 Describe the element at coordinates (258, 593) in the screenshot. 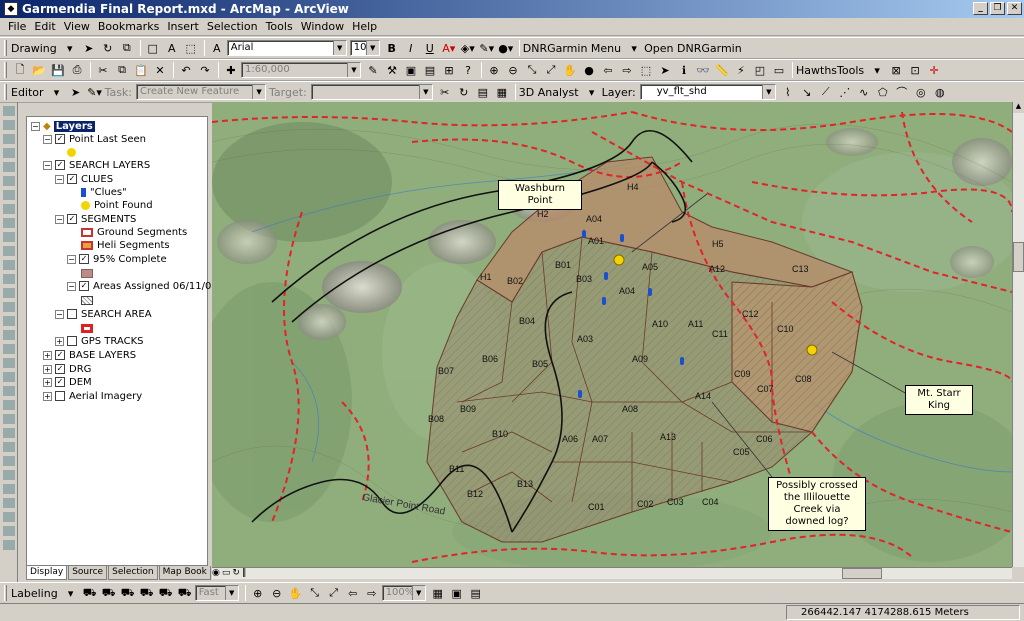

I see `layout-zoom-in-icon: ⊕` at that location.